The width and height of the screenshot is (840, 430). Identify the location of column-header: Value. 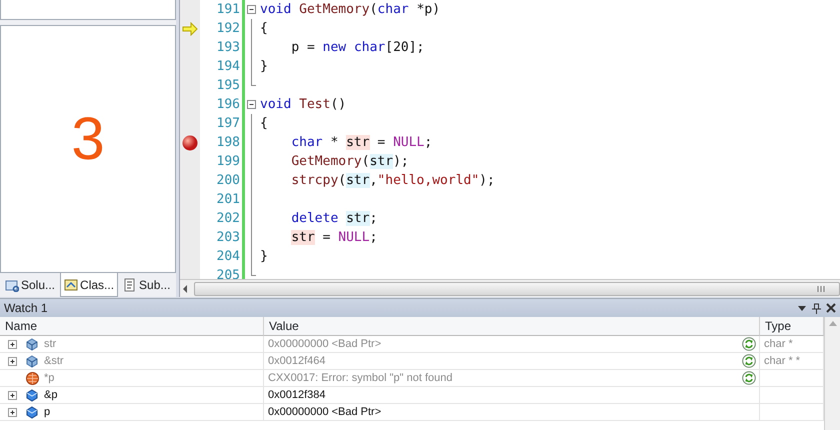
(512, 326).